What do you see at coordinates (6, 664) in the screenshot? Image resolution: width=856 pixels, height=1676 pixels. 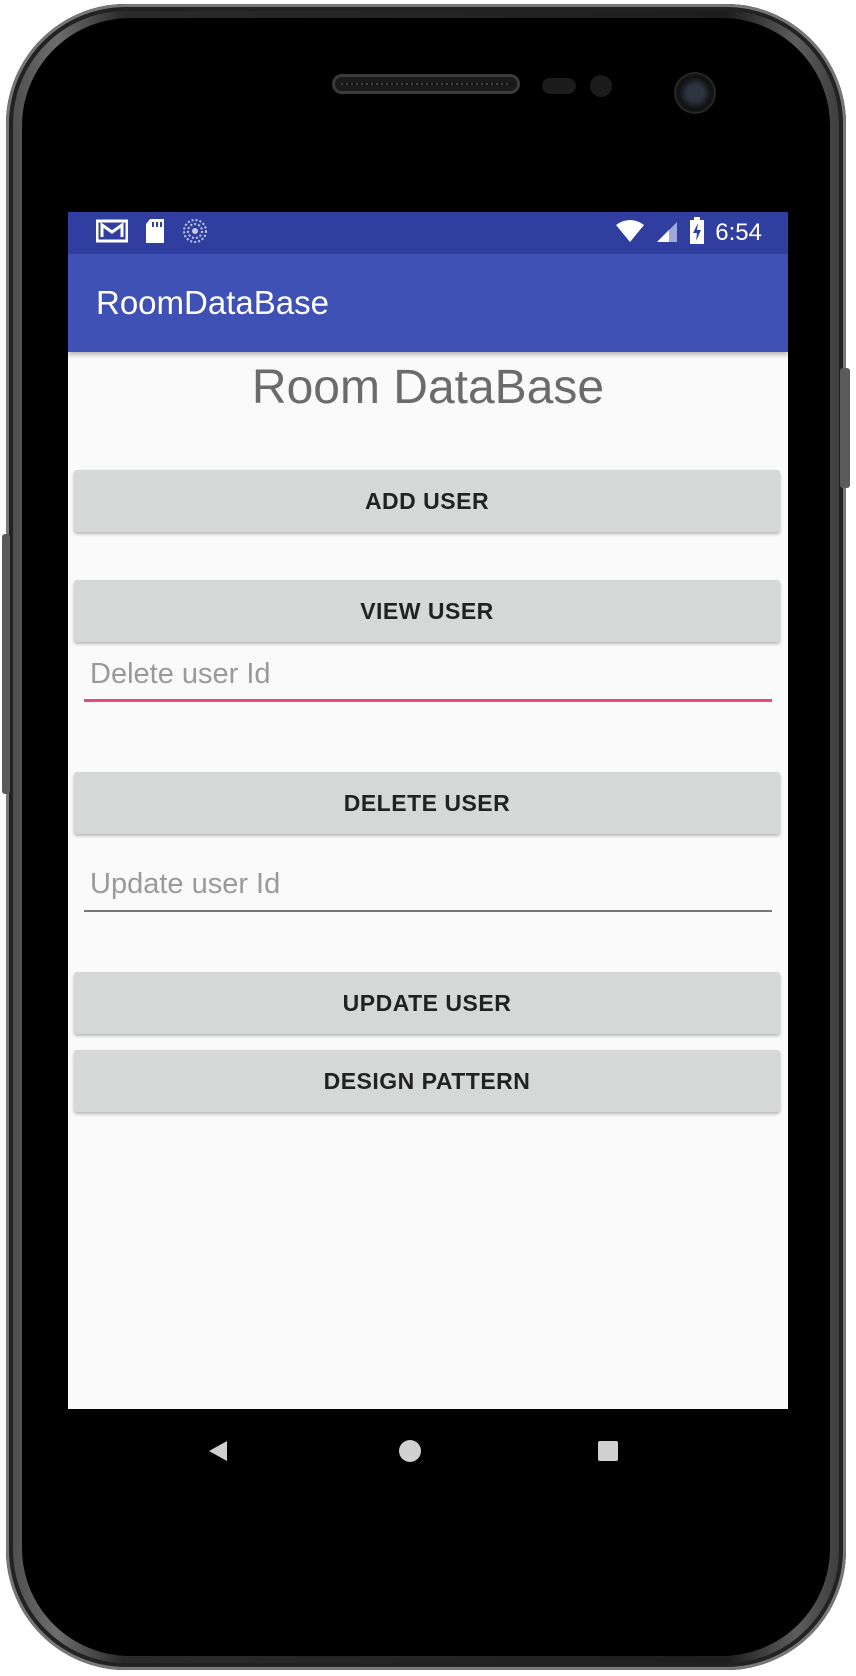 I see `volume-button` at bounding box center [6, 664].